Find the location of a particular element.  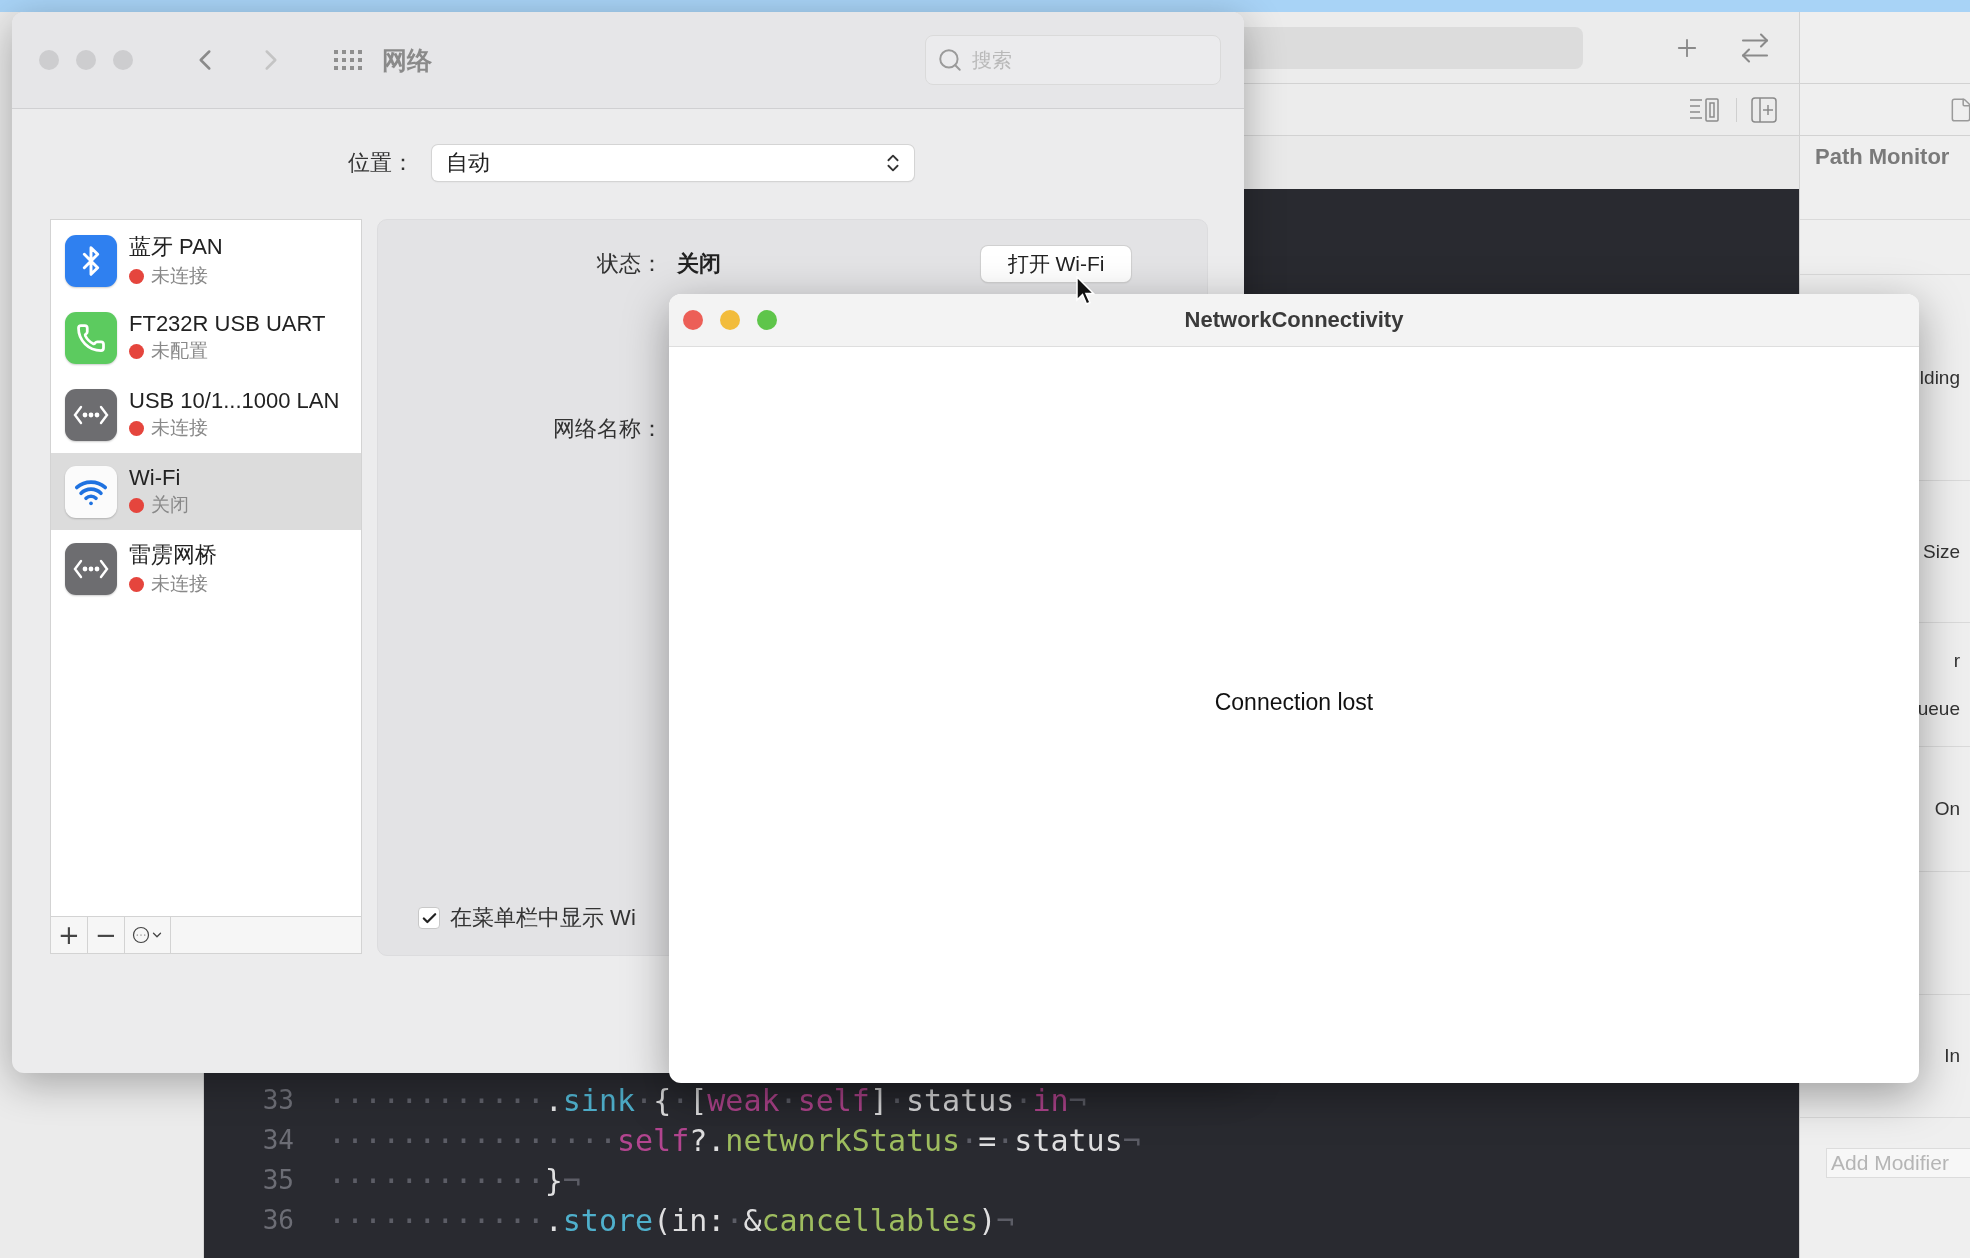

service-item: USB 10/1...1000 LAN 未连接 is located at coordinates (206, 414).